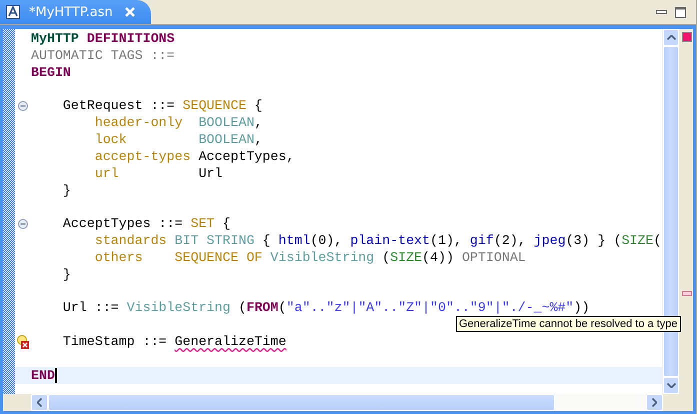 This screenshot has width=697, height=414. What do you see at coordinates (661, 12) in the screenshot?
I see `minimize-icon` at bounding box center [661, 12].